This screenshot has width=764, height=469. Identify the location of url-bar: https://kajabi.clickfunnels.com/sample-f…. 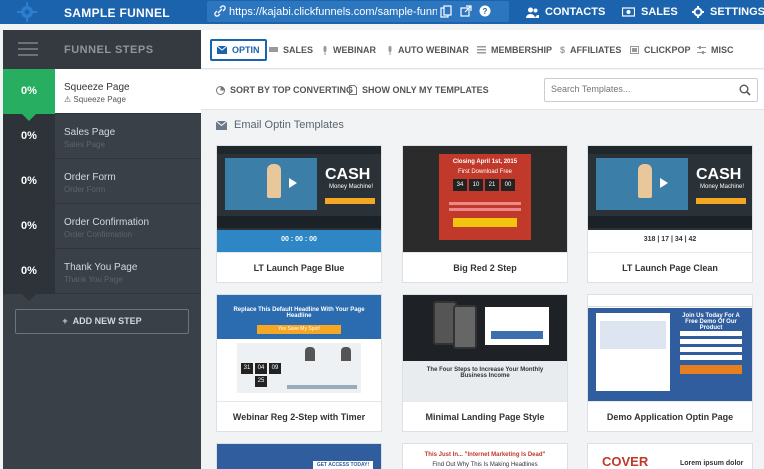
(358, 11).